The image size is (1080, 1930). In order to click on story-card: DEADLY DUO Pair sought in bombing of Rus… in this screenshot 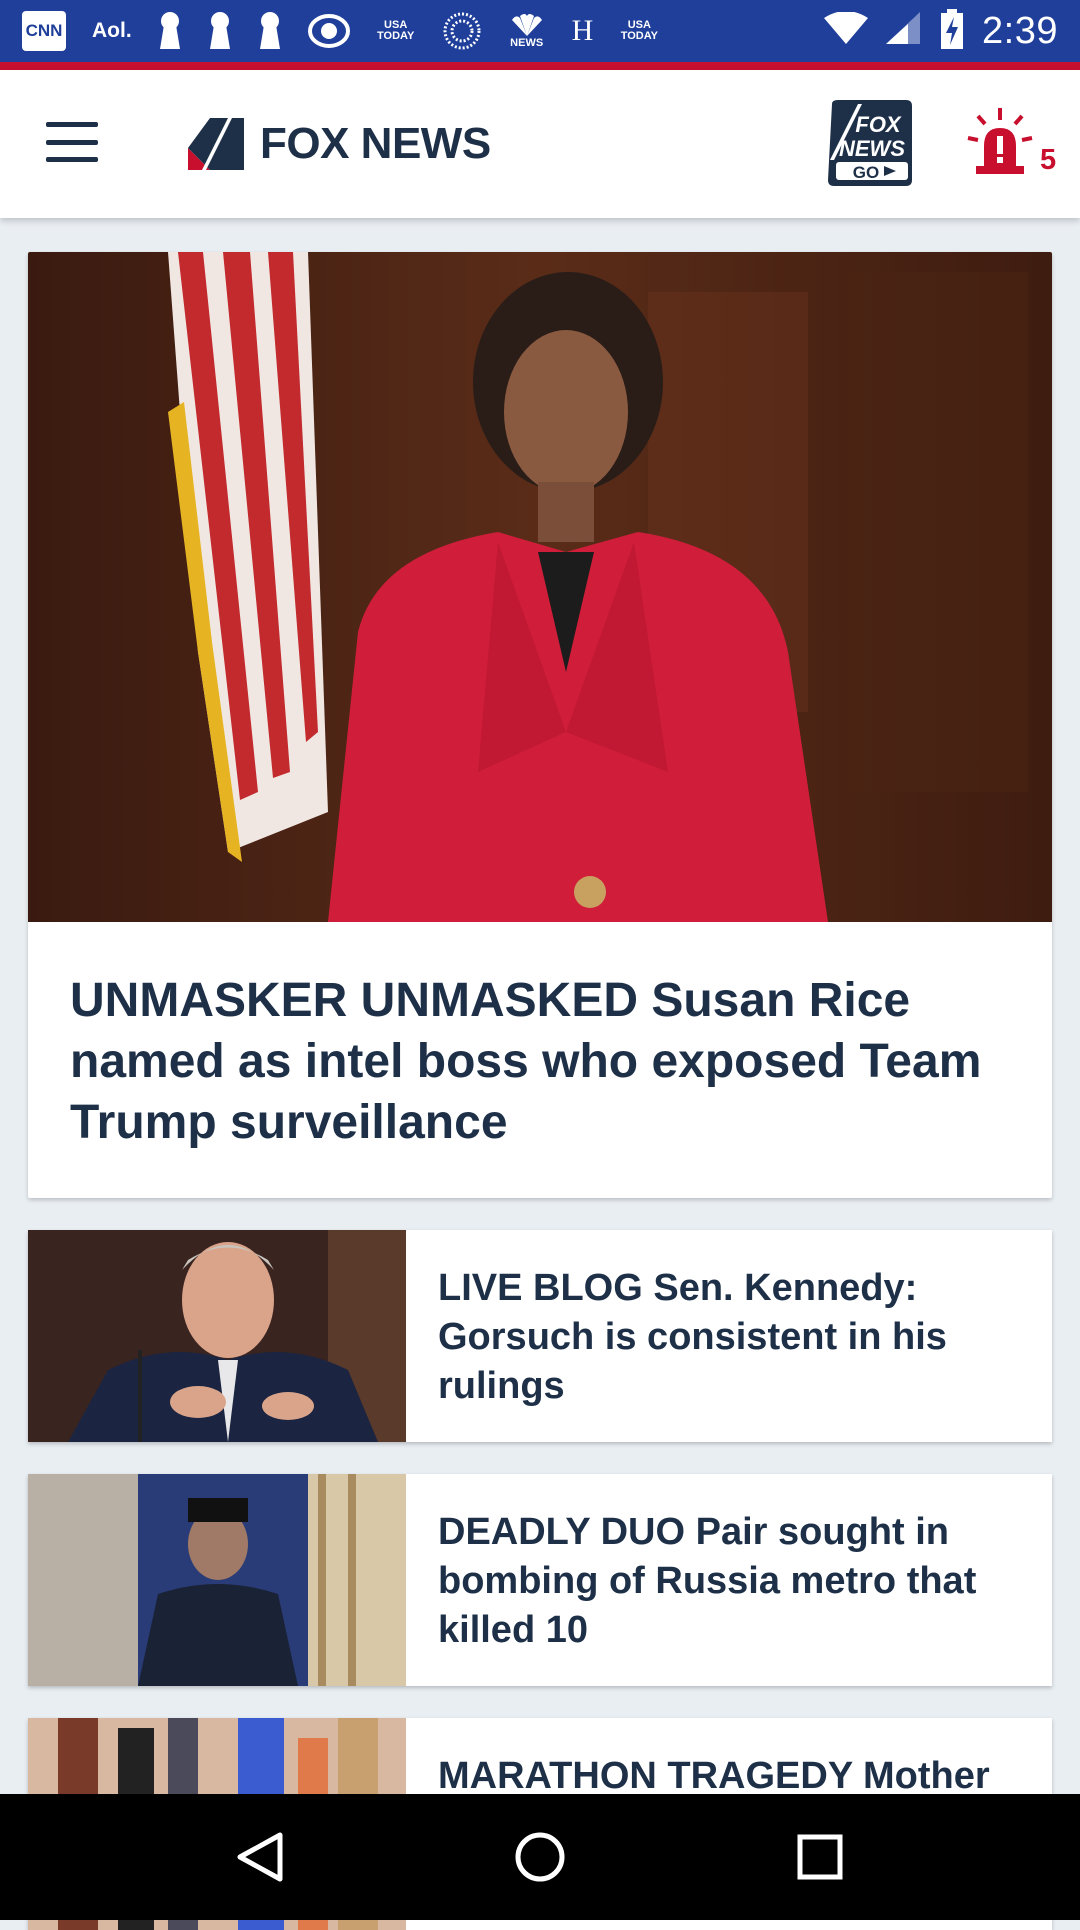, I will do `click(540, 1580)`.